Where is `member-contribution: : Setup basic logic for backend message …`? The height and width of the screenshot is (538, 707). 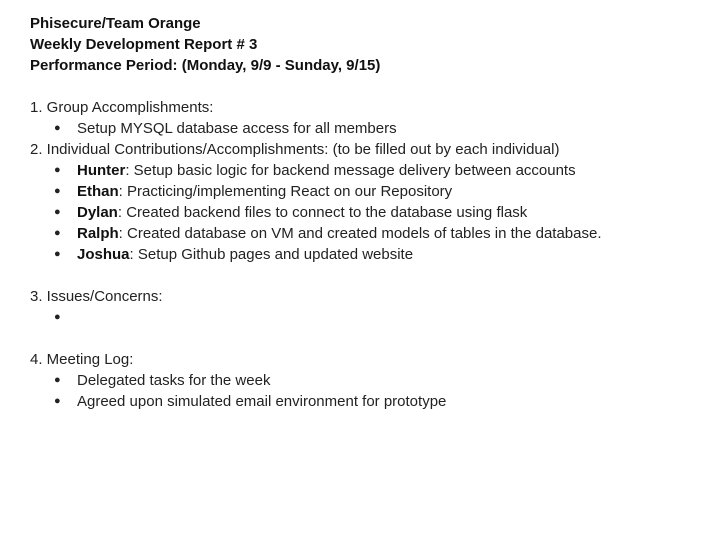 member-contribution: : Setup basic logic for backend message … is located at coordinates (350, 170).